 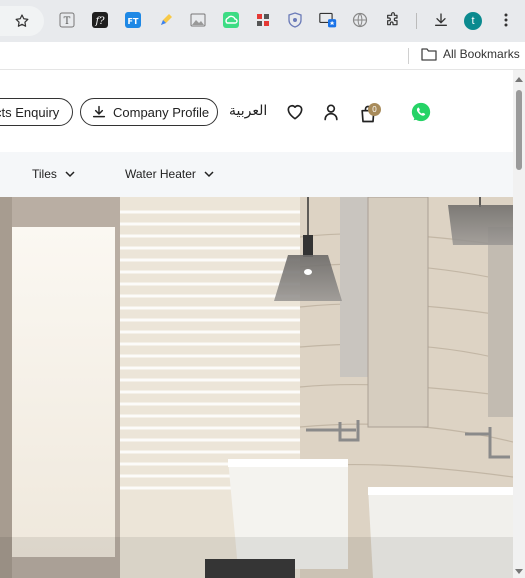 What do you see at coordinates (429, 54) in the screenshot?
I see `folder-icon` at bounding box center [429, 54].